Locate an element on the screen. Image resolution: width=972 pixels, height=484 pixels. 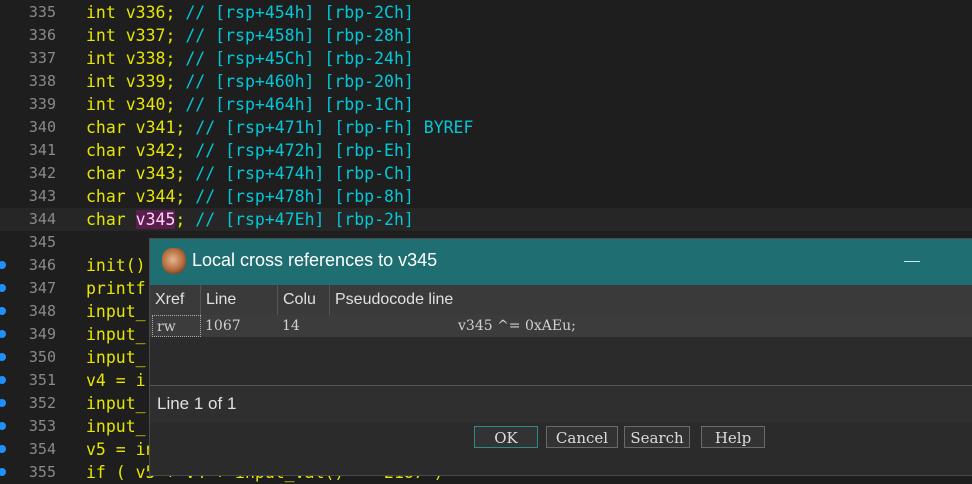
code-text: char v343; // [rsp+474h] [rbp-Ch] is located at coordinates (250, 173).